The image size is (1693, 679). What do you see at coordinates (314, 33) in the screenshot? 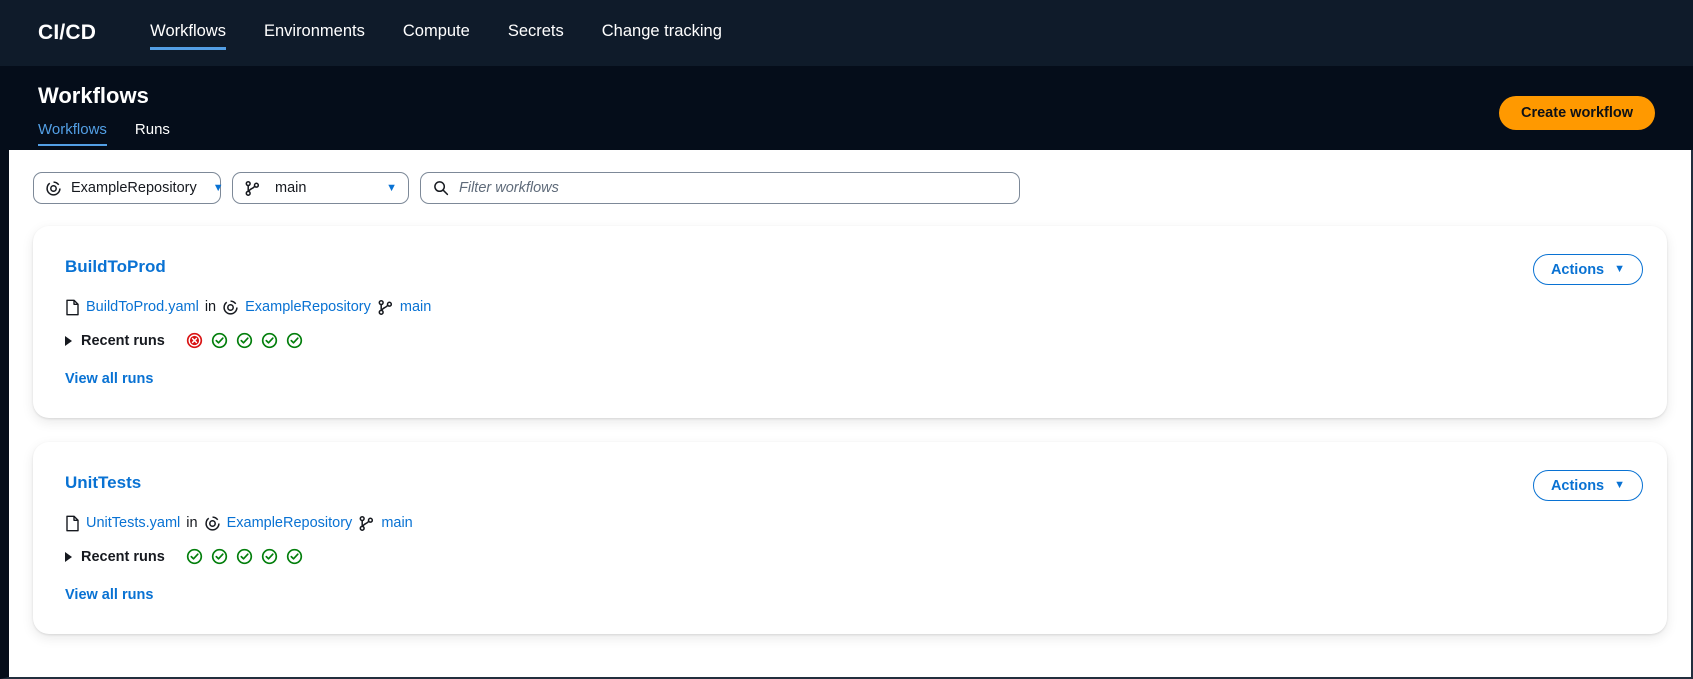
I see `nav-item-environments: Environments` at bounding box center [314, 33].